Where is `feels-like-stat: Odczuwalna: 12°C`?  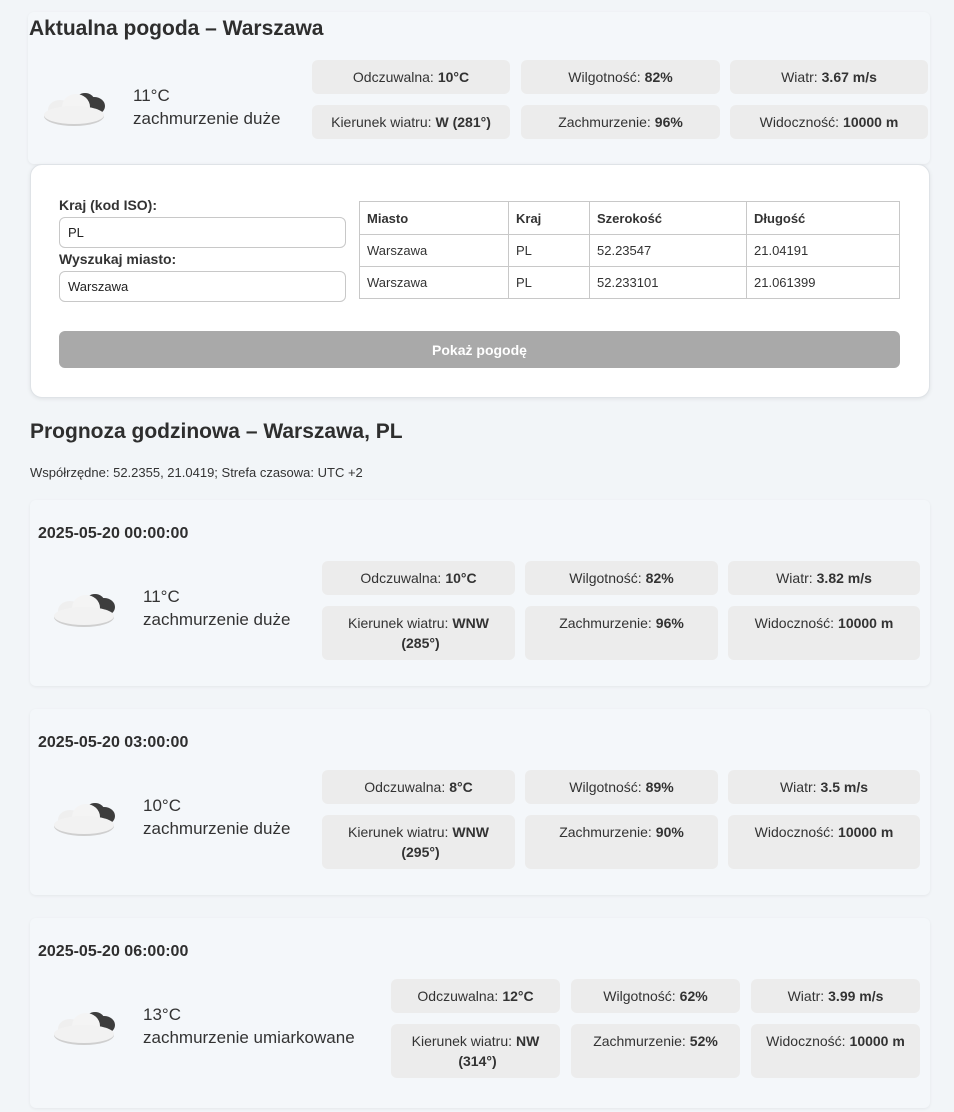
feels-like-stat: Odczuwalna: 12°C is located at coordinates (475, 996).